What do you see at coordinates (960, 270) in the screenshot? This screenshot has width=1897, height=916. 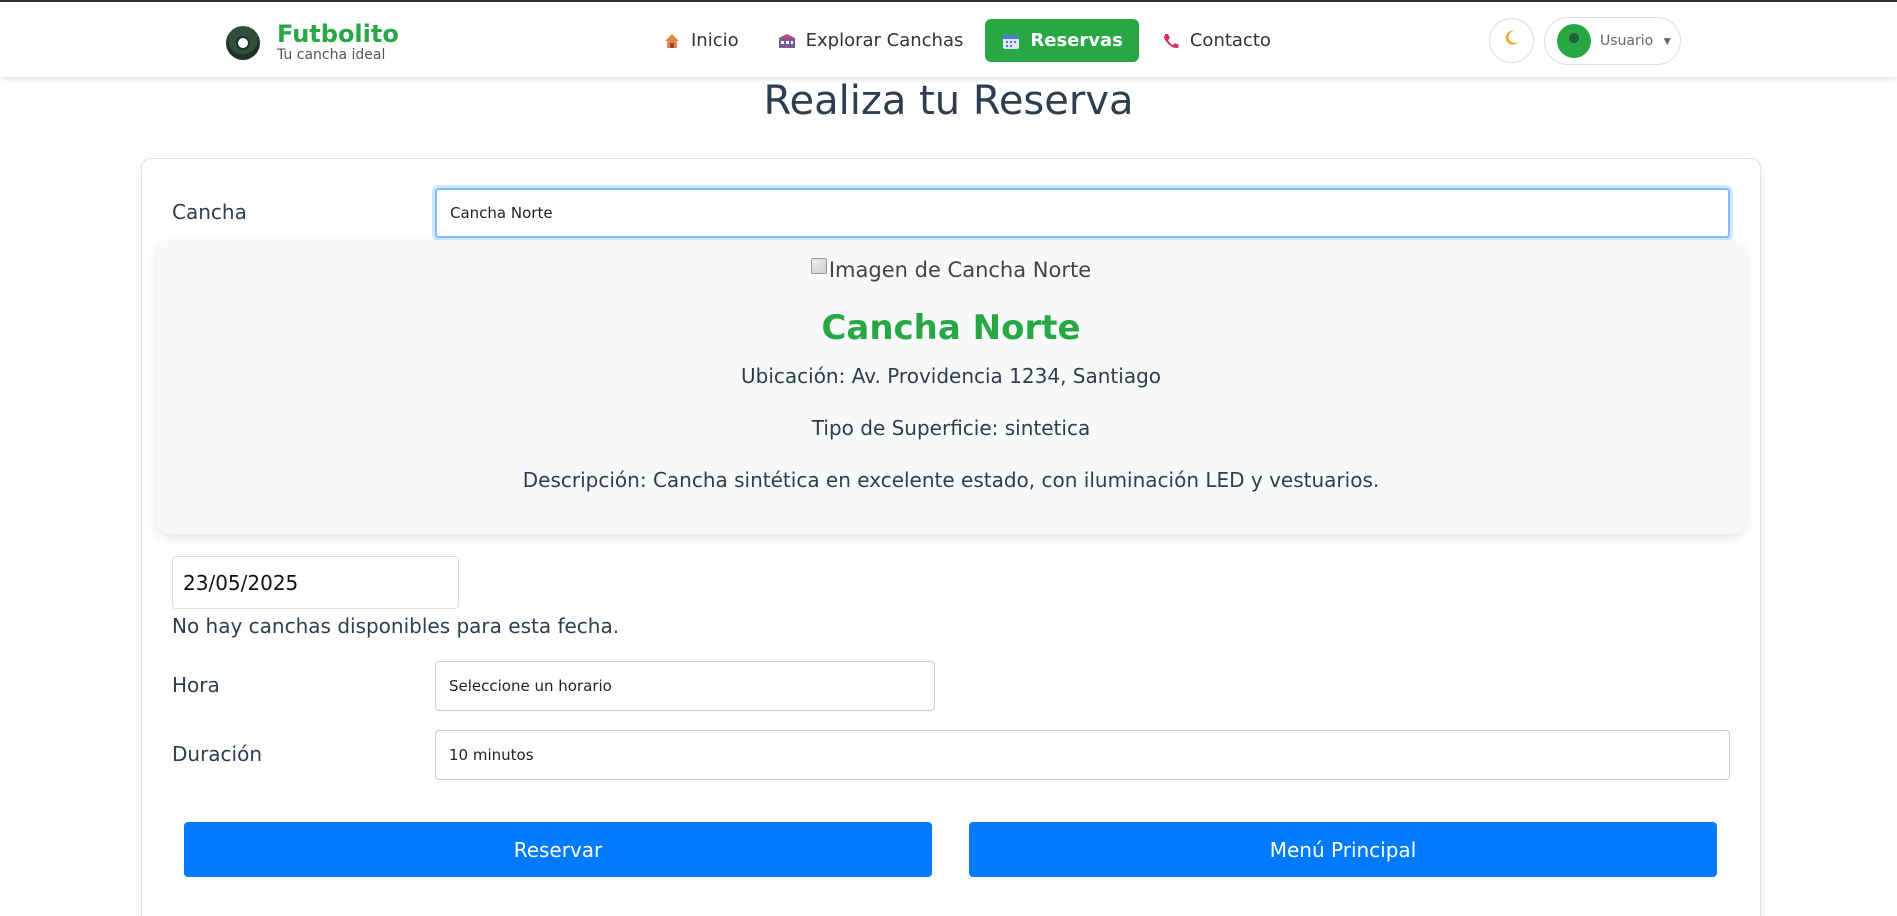 I see `court-image-alt: Imagen de Cancha Norte` at bounding box center [960, 270].